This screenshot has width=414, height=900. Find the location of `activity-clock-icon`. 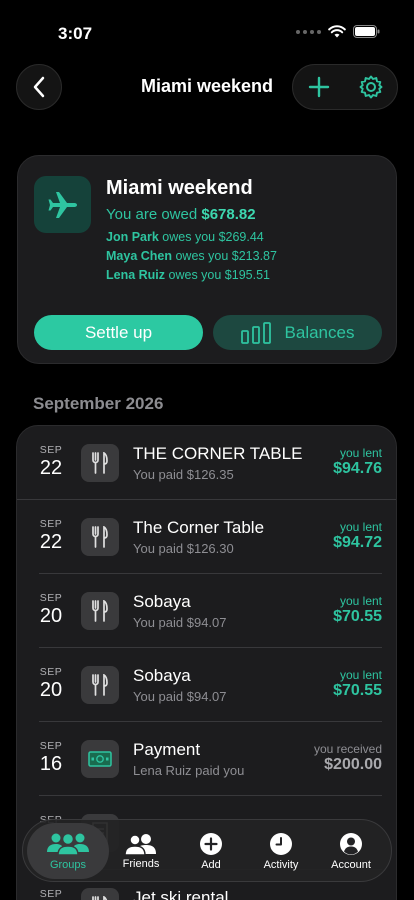

activity-clock-icon is located at coordinates (281, 844).